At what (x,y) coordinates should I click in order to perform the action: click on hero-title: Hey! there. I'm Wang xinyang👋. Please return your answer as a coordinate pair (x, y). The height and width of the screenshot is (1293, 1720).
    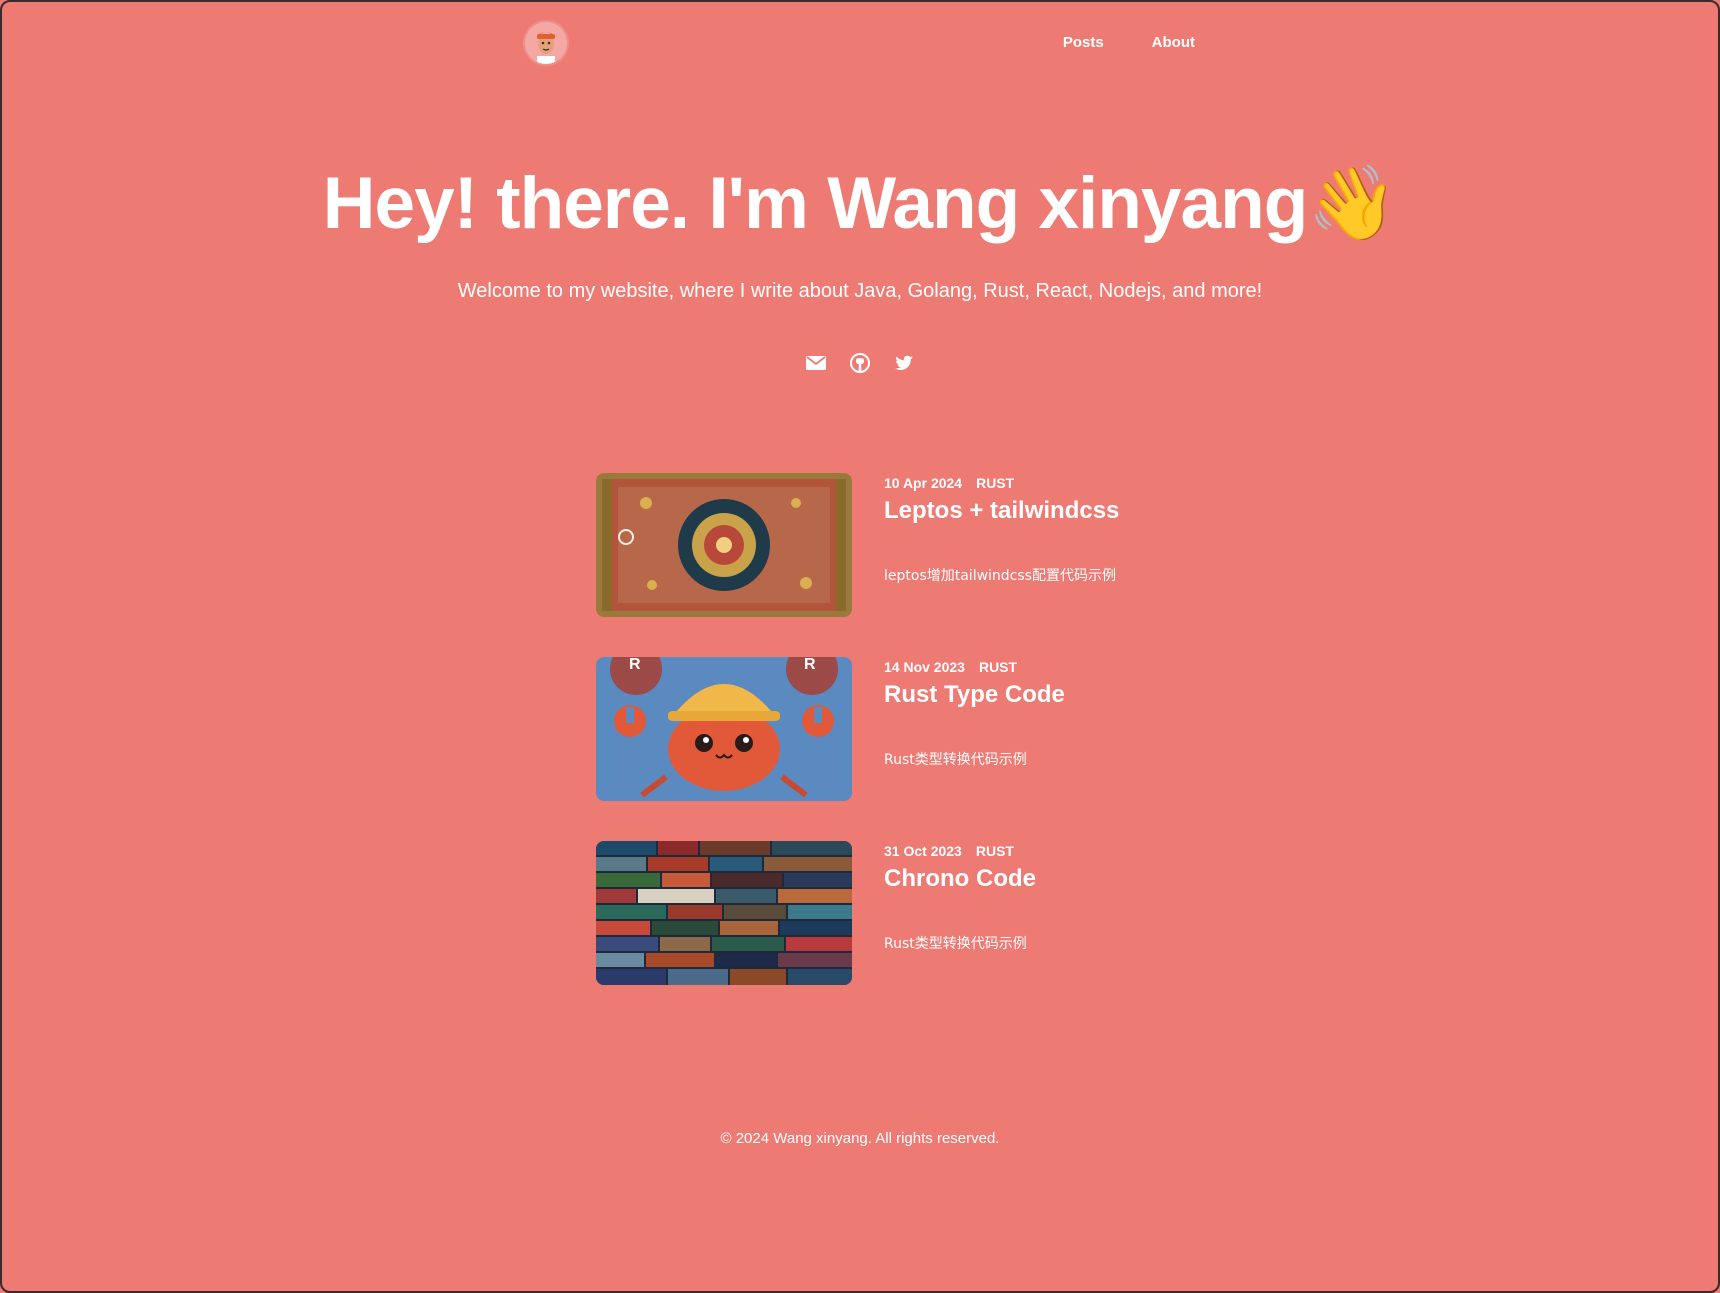
    Looking at the image, I should click on (860, 203).